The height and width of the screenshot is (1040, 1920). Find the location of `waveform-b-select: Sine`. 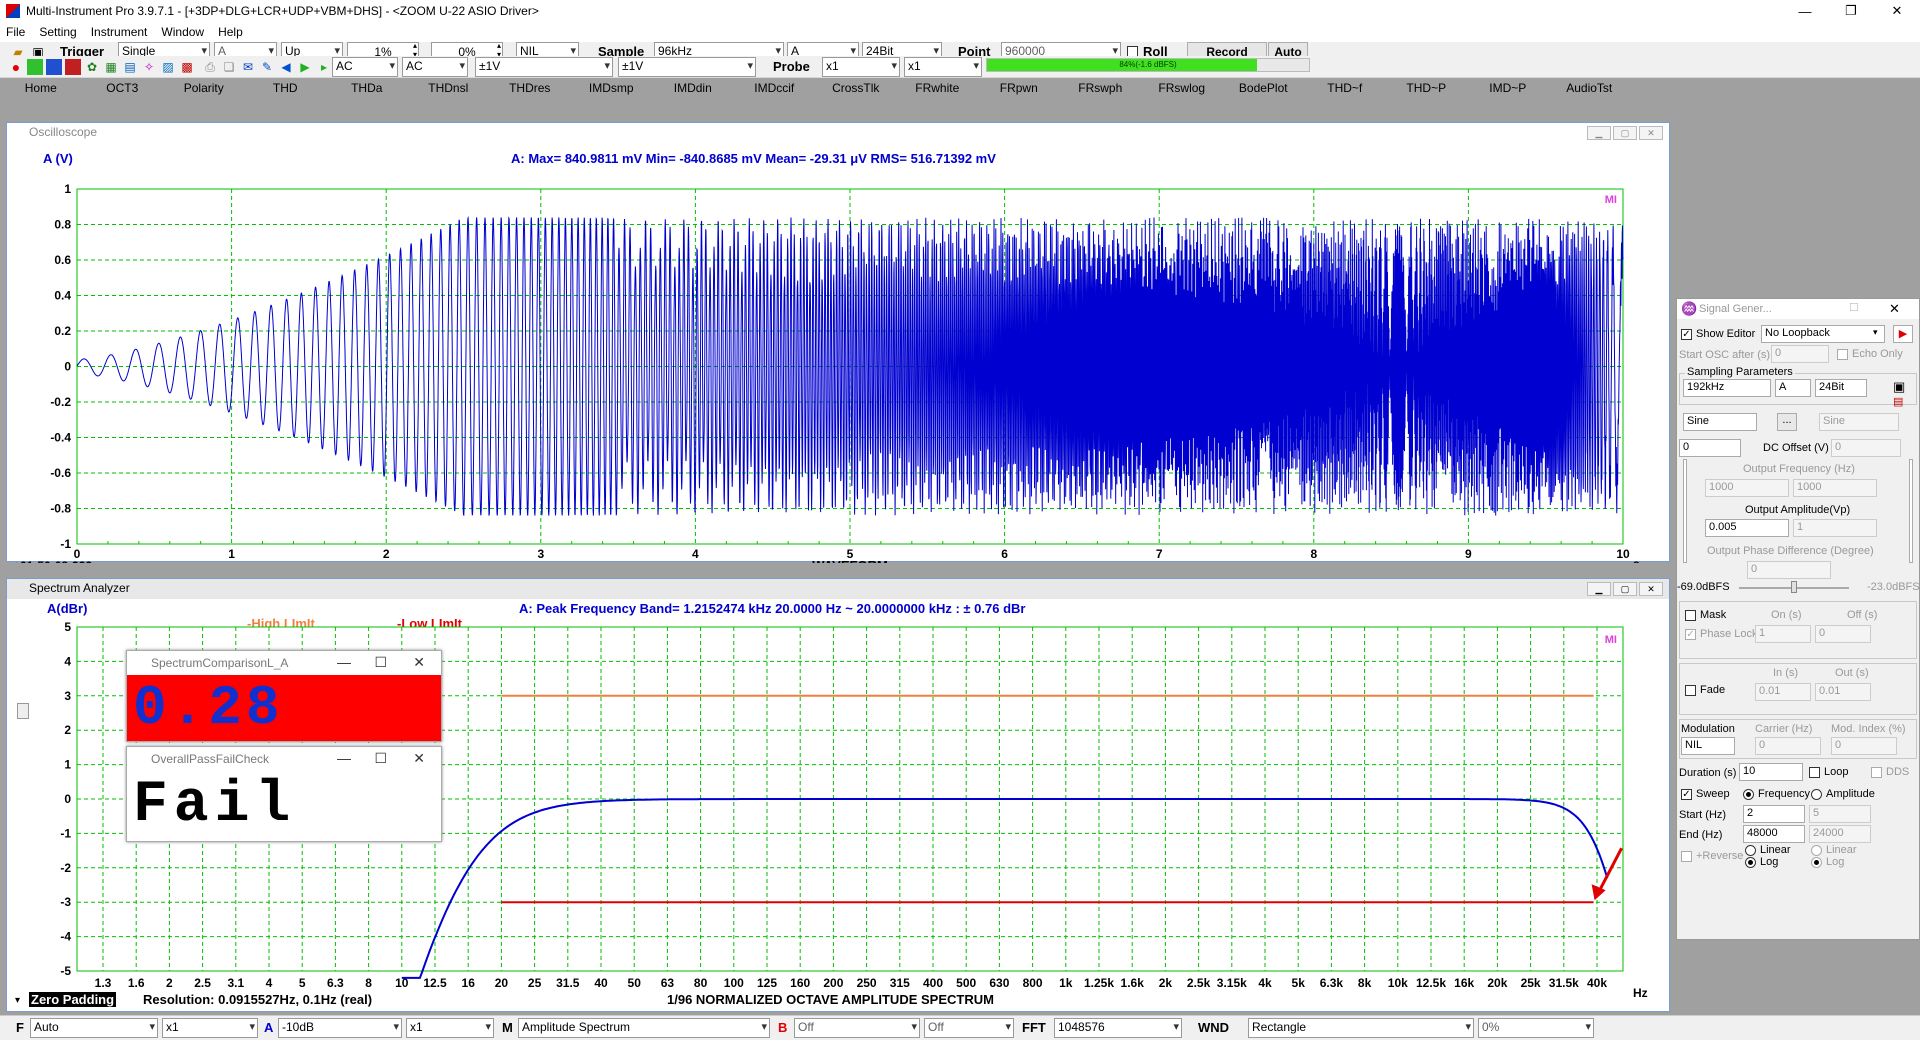

waveform-b-select: Sine is located at coordinates (1859, 422).